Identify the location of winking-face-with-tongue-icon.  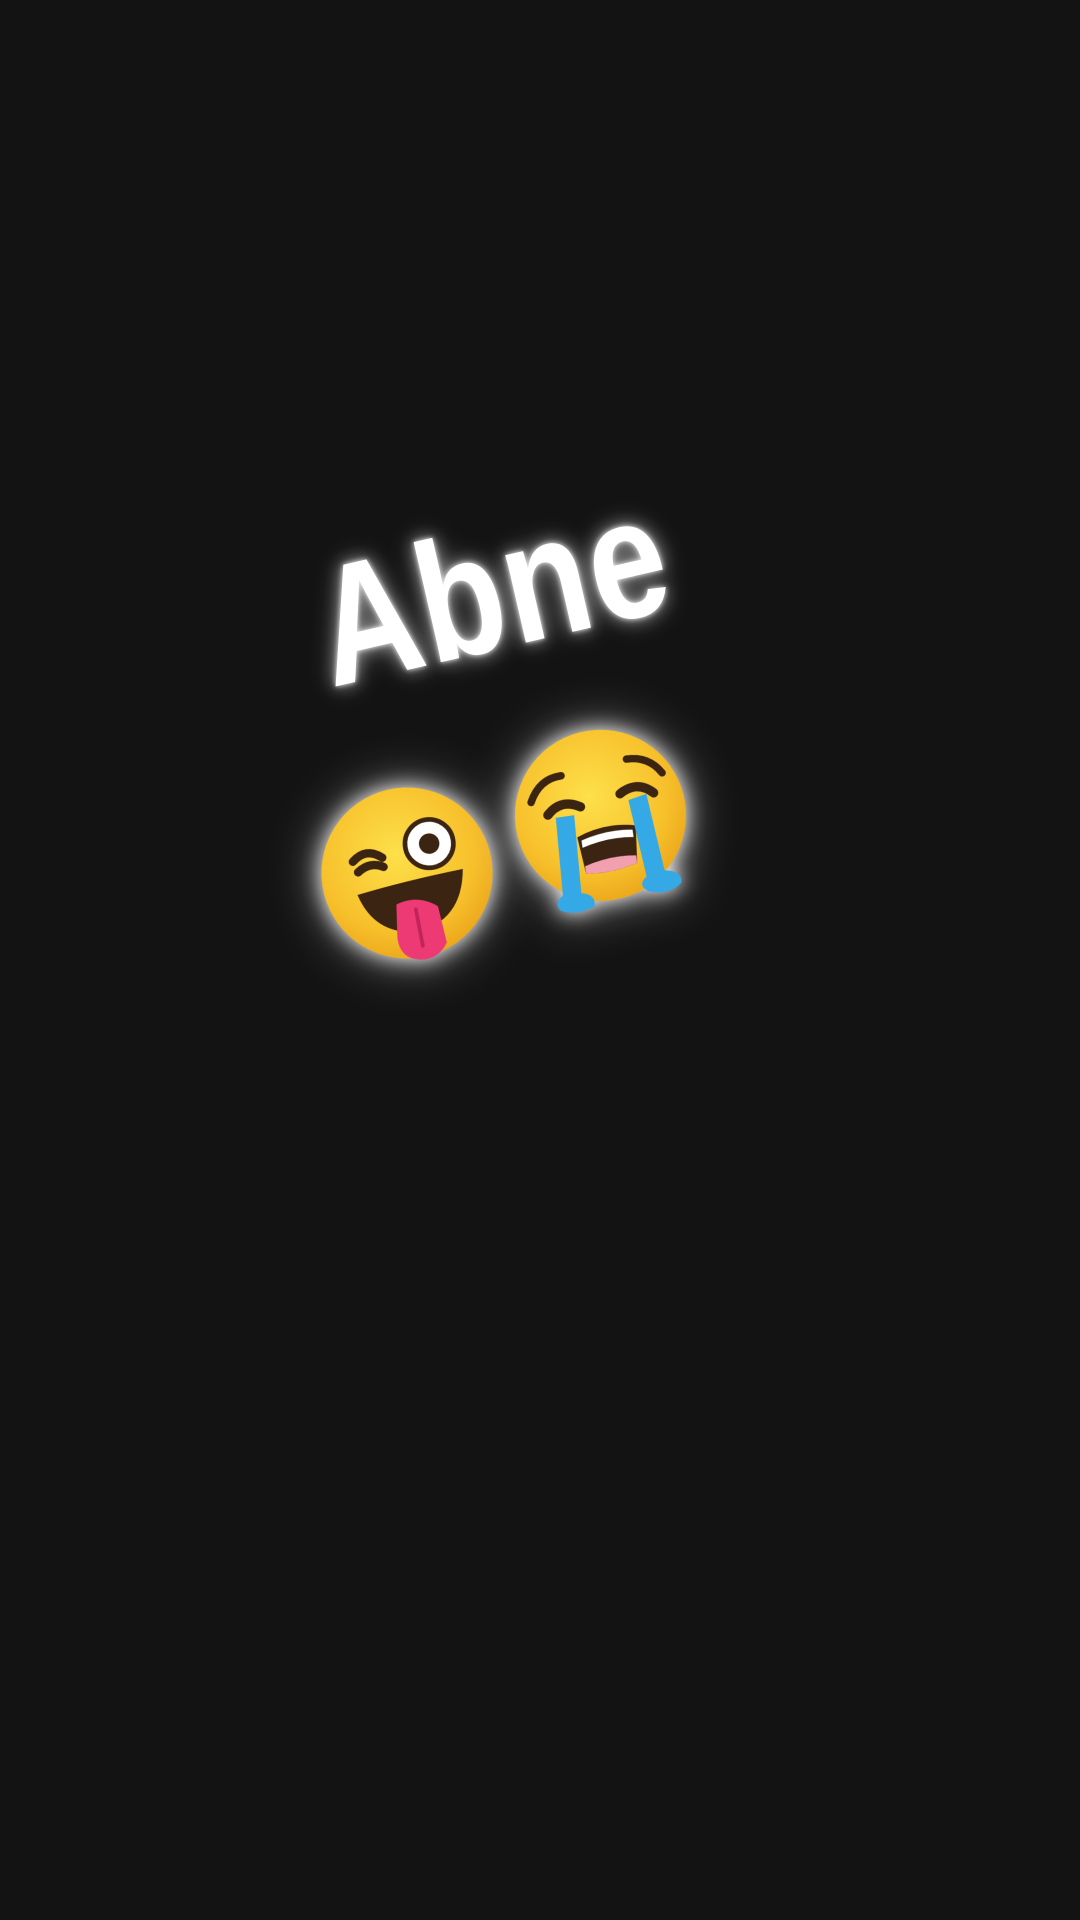
(407, 873).